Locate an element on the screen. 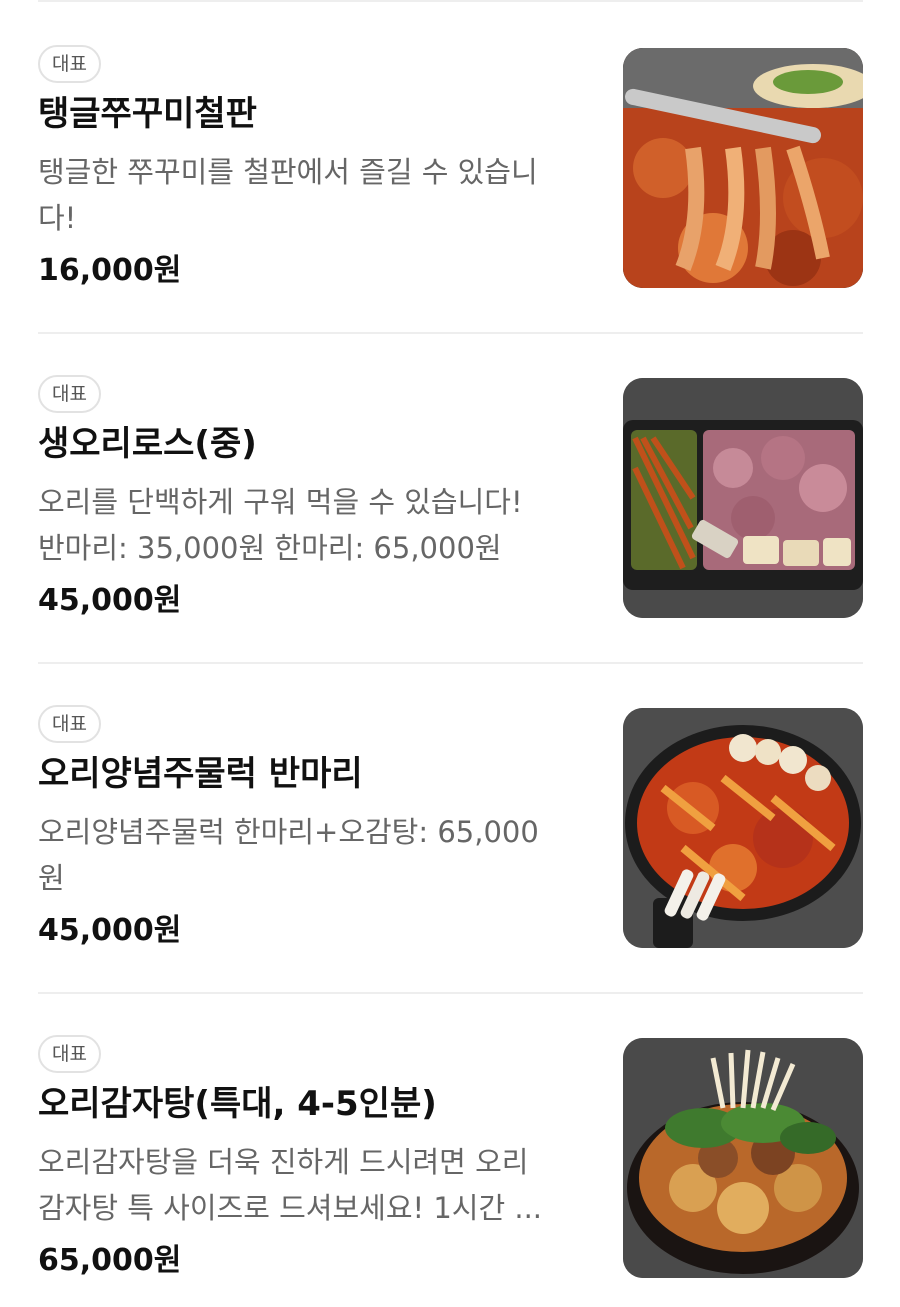 The image size is (900, 1307). duck-roast-photo is located at coordinates (743, 498).